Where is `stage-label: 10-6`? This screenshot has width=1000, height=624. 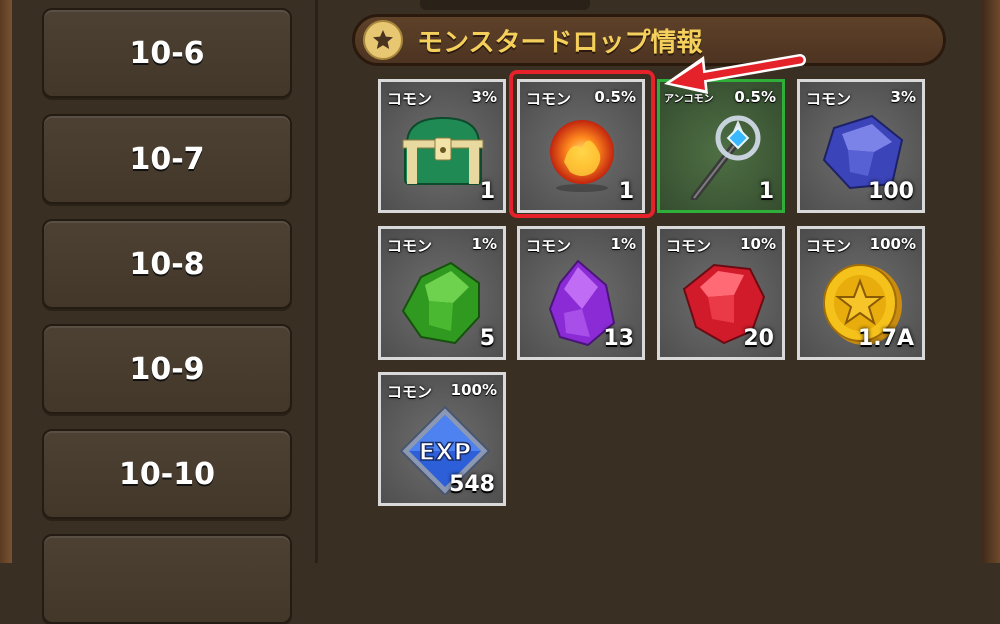
stage-label: 10-6 is located at coordinates (167, 53).